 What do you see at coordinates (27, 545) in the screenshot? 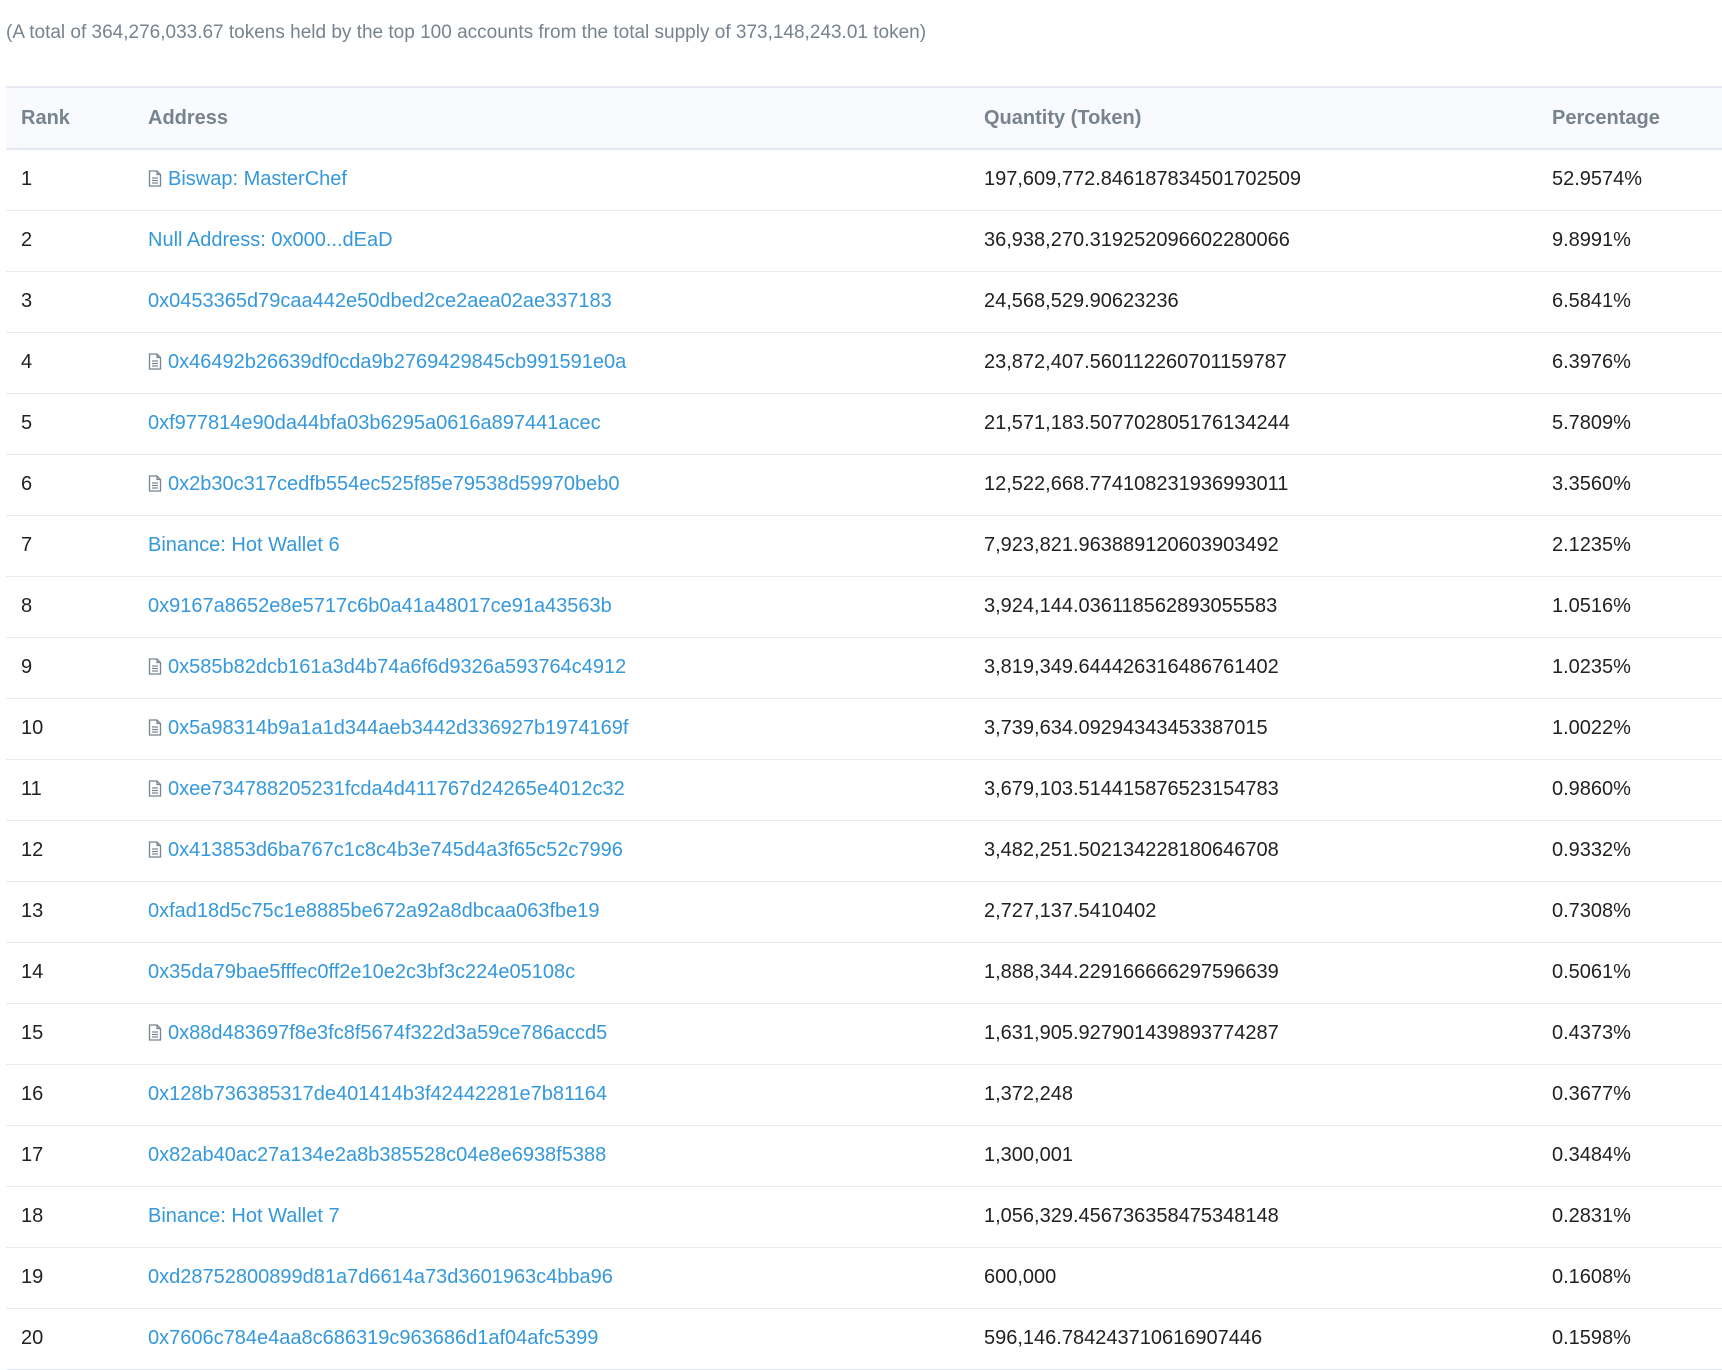
I see `rank-cell: 7` at bounding box center [27, 545].